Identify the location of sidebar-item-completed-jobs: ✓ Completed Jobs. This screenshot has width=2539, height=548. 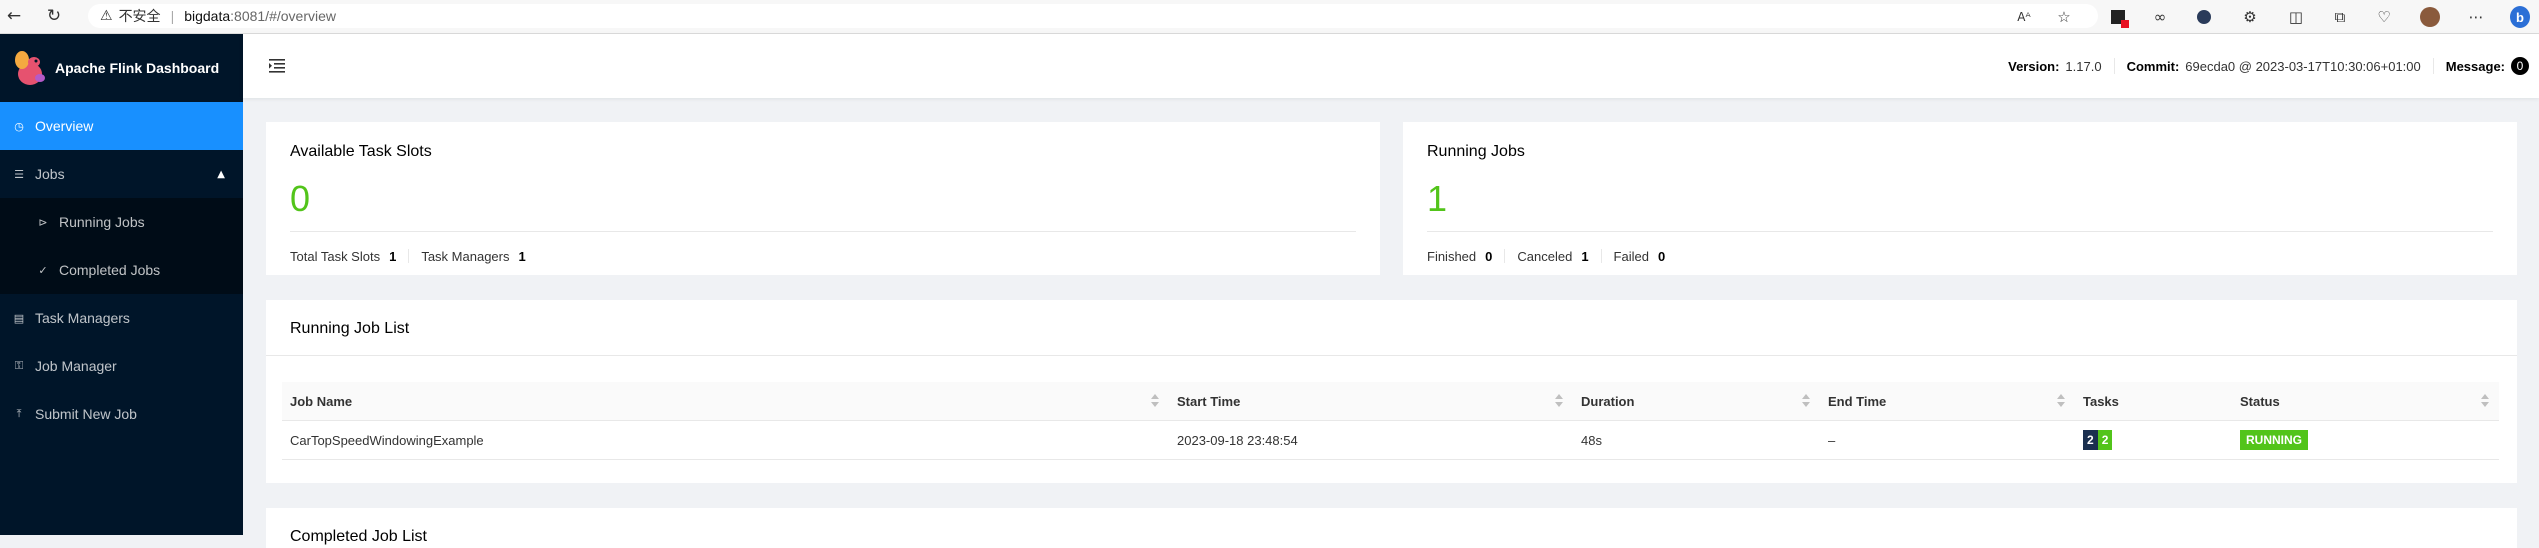
(121, 270).